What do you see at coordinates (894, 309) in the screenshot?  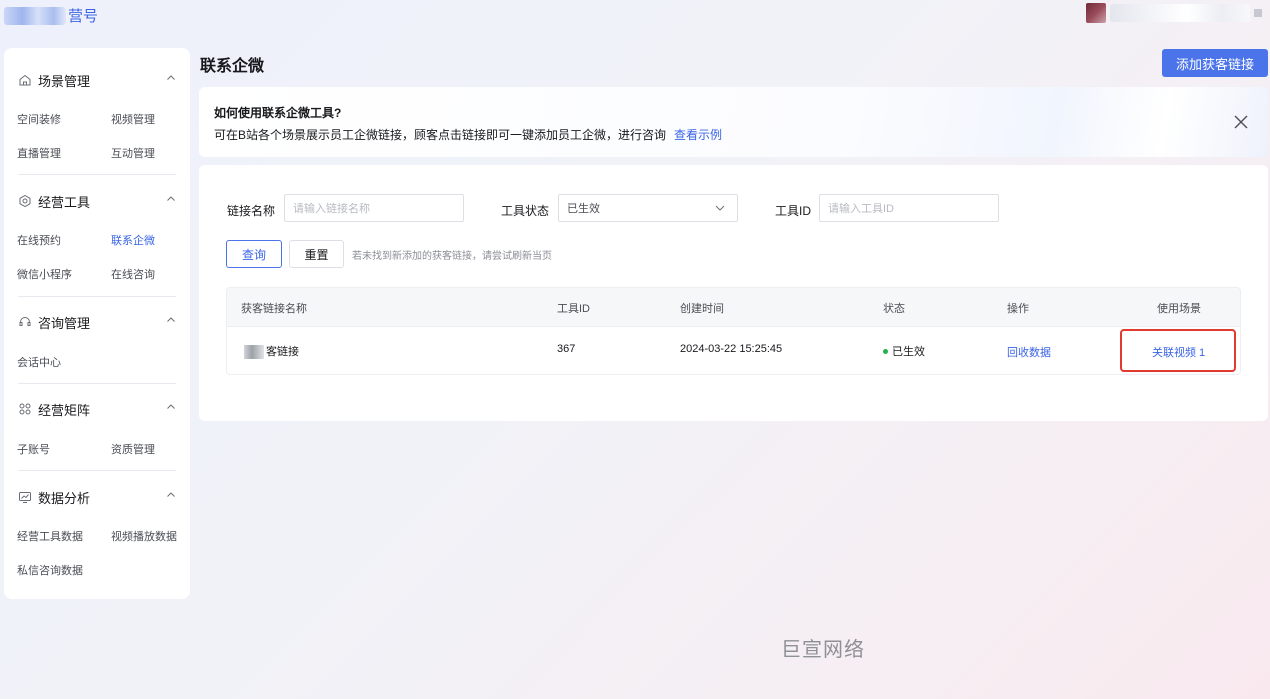 I see `column-header: 状态` at bounding box center [894, 309].